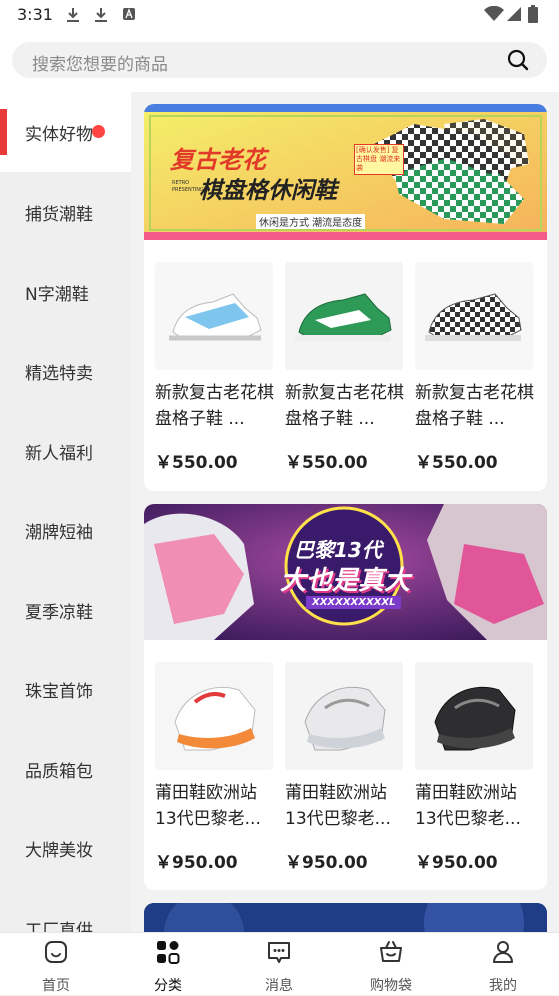  What do you see at coordinates (279, 952) in the screenshot?
I see `message-icon` at bounding box center [279, 952].